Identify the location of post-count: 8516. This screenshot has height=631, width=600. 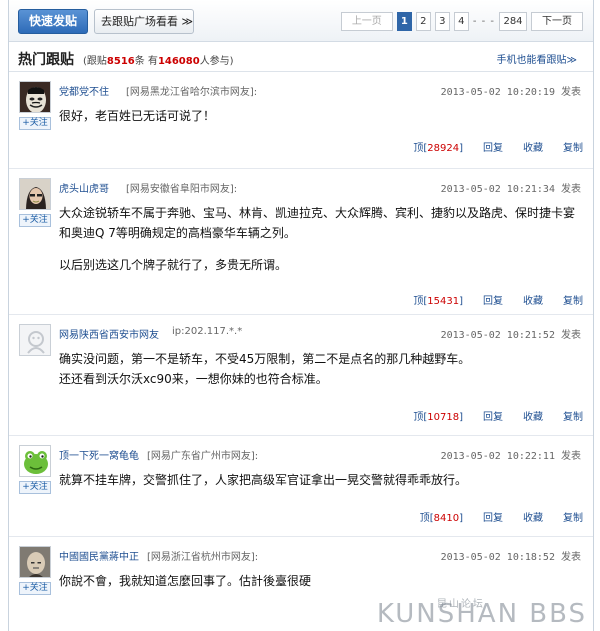
(120, 61).